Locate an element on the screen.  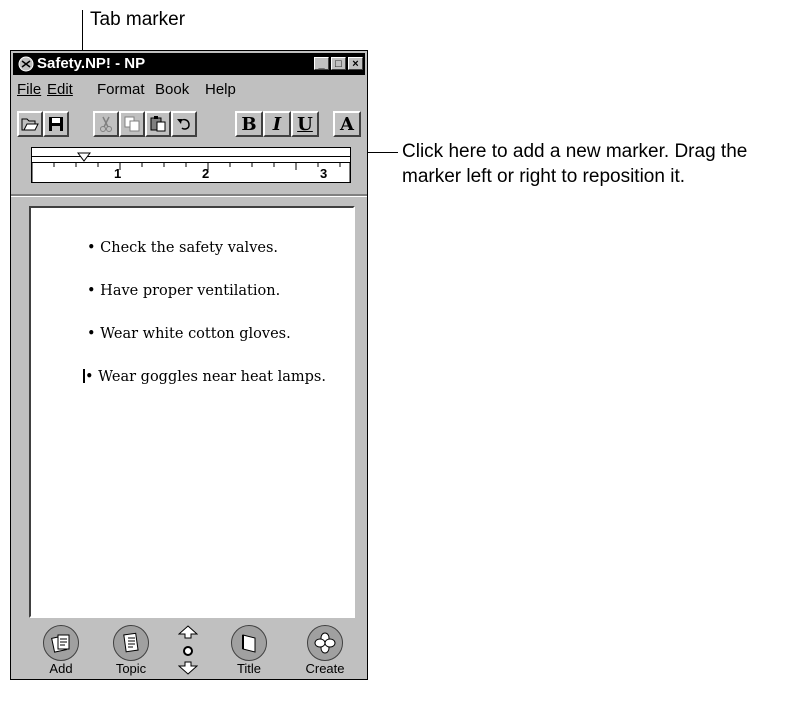
ruler-label-3: 3 is located at coordinates (324, 173).